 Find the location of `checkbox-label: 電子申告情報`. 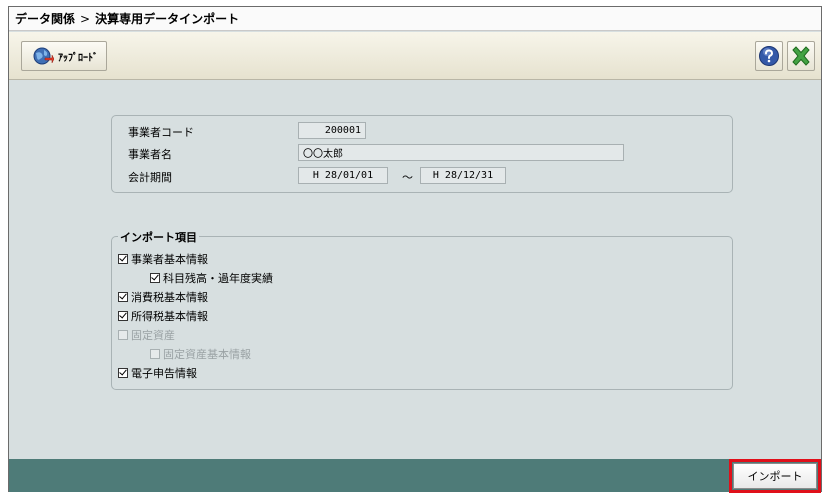

checkbox-label: 電子申告情報 is located at coordinates (164, 373).